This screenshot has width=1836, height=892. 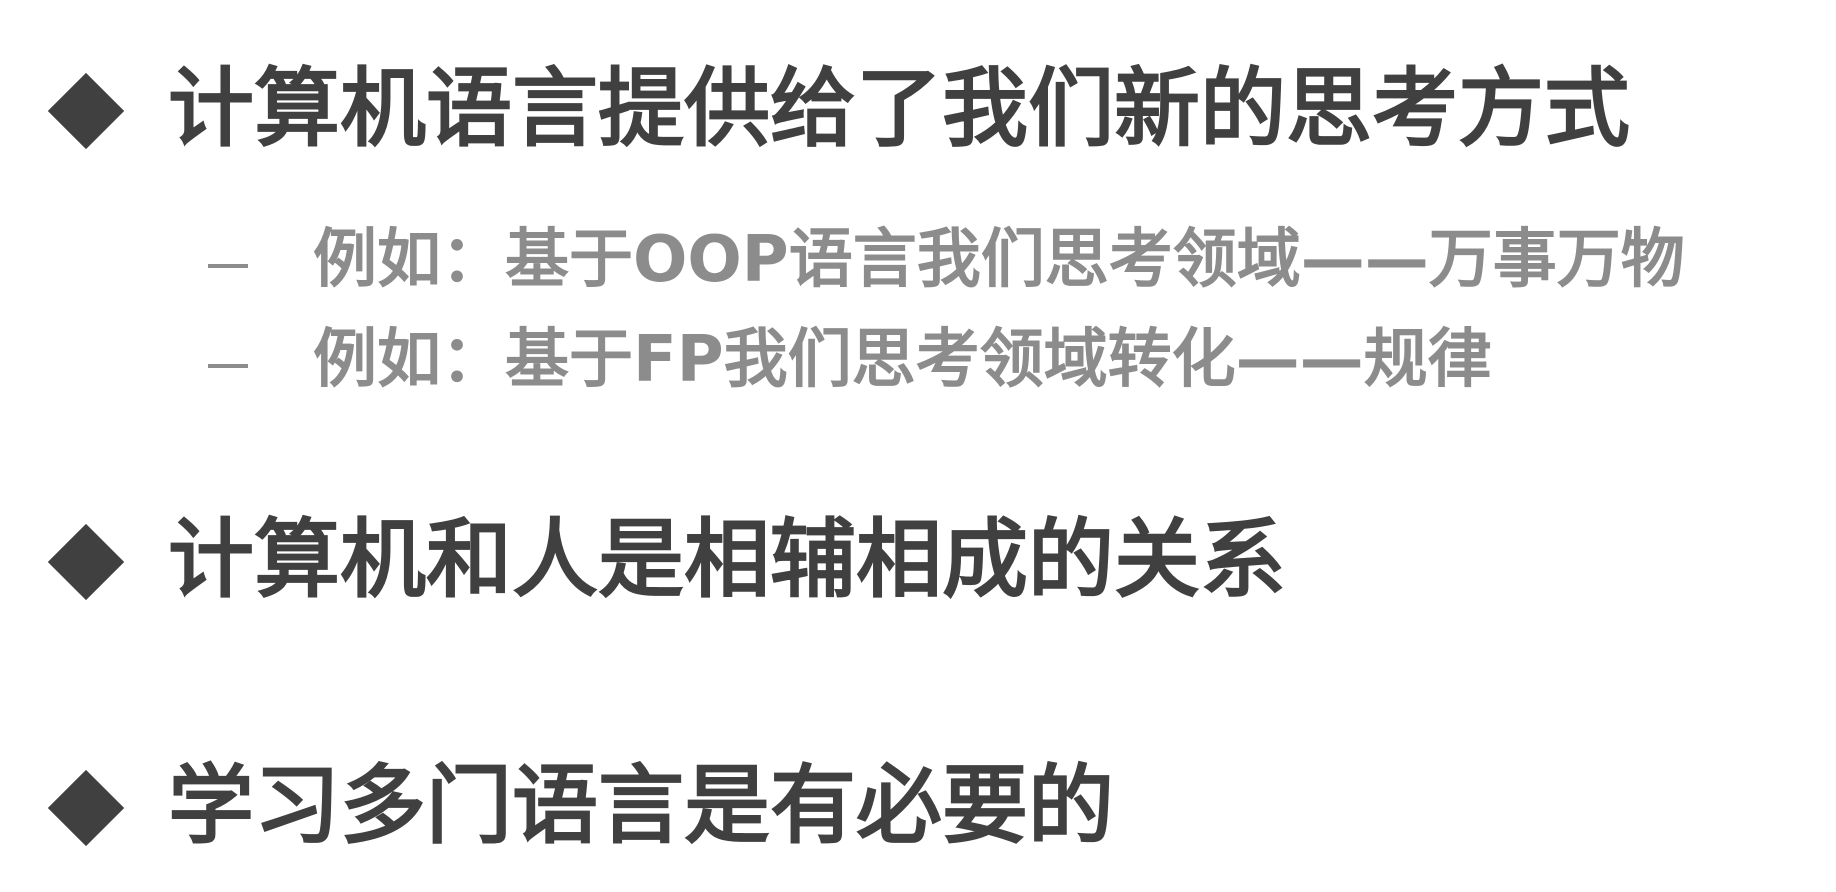 I want to click on bullet-text: 计算机语言提供给了我们新的思考方式, so click(x=899, y=109).